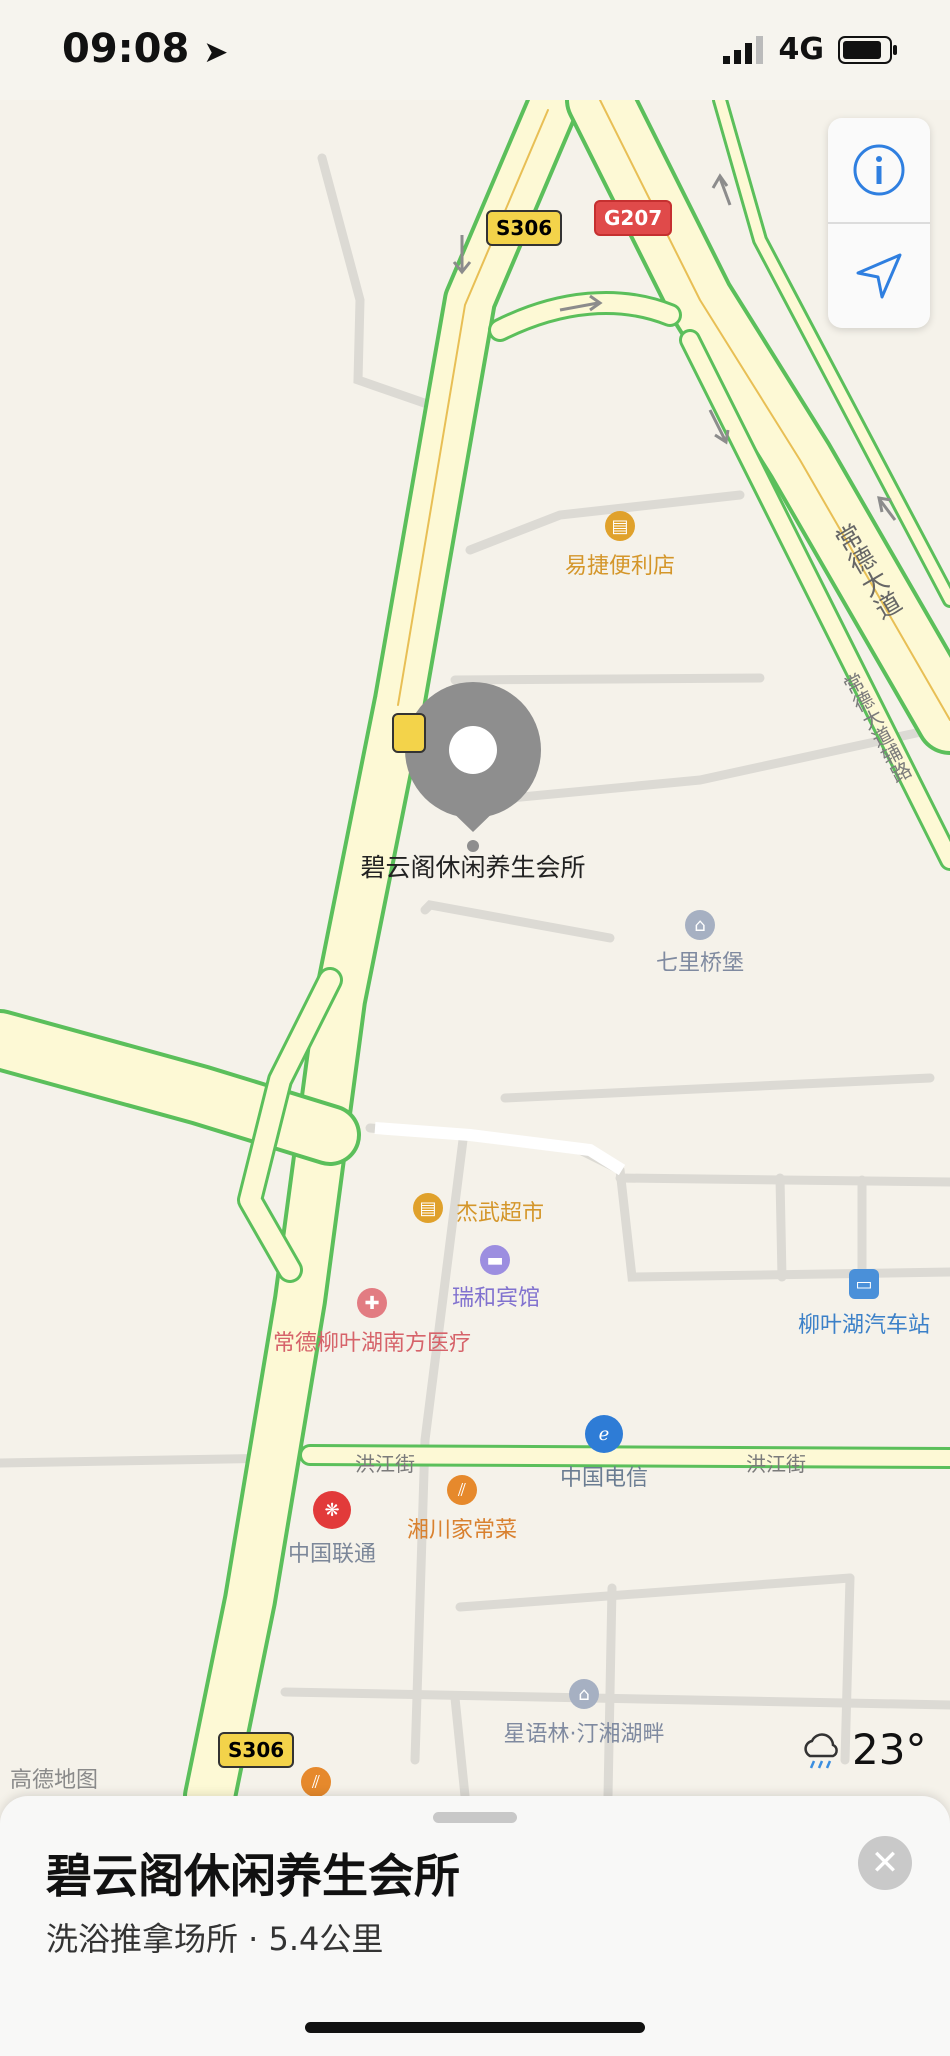  What do you see at coordinates (475, 1926) in the screenshot?
I see `place-sheet: 碧云阁休闲养生会所 洗浴推拿场所 · 5.4公里 ✕` at bounding box center [475, 1926].